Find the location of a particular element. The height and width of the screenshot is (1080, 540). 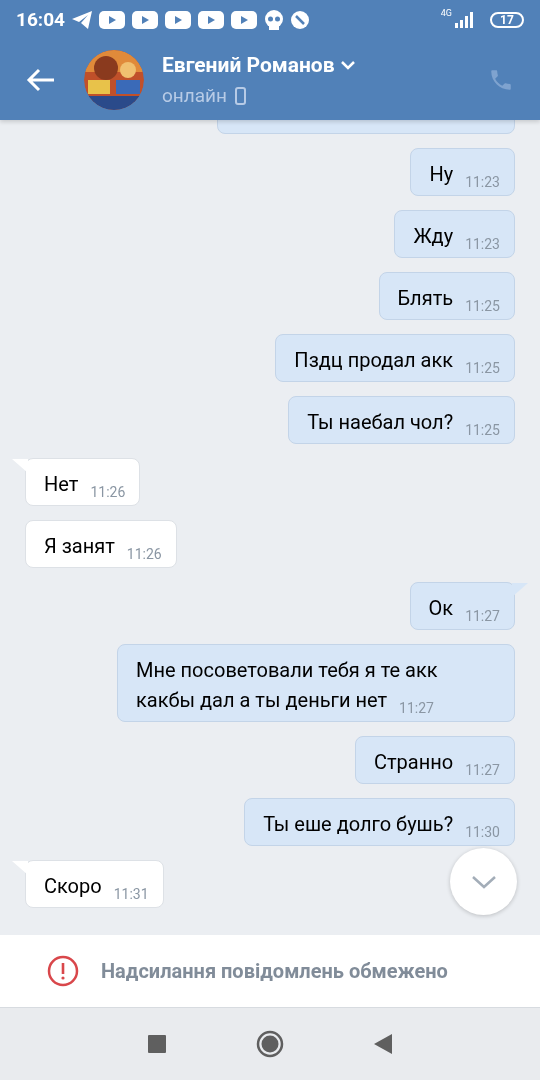

home-icon is located at coordinates (270, 1044).